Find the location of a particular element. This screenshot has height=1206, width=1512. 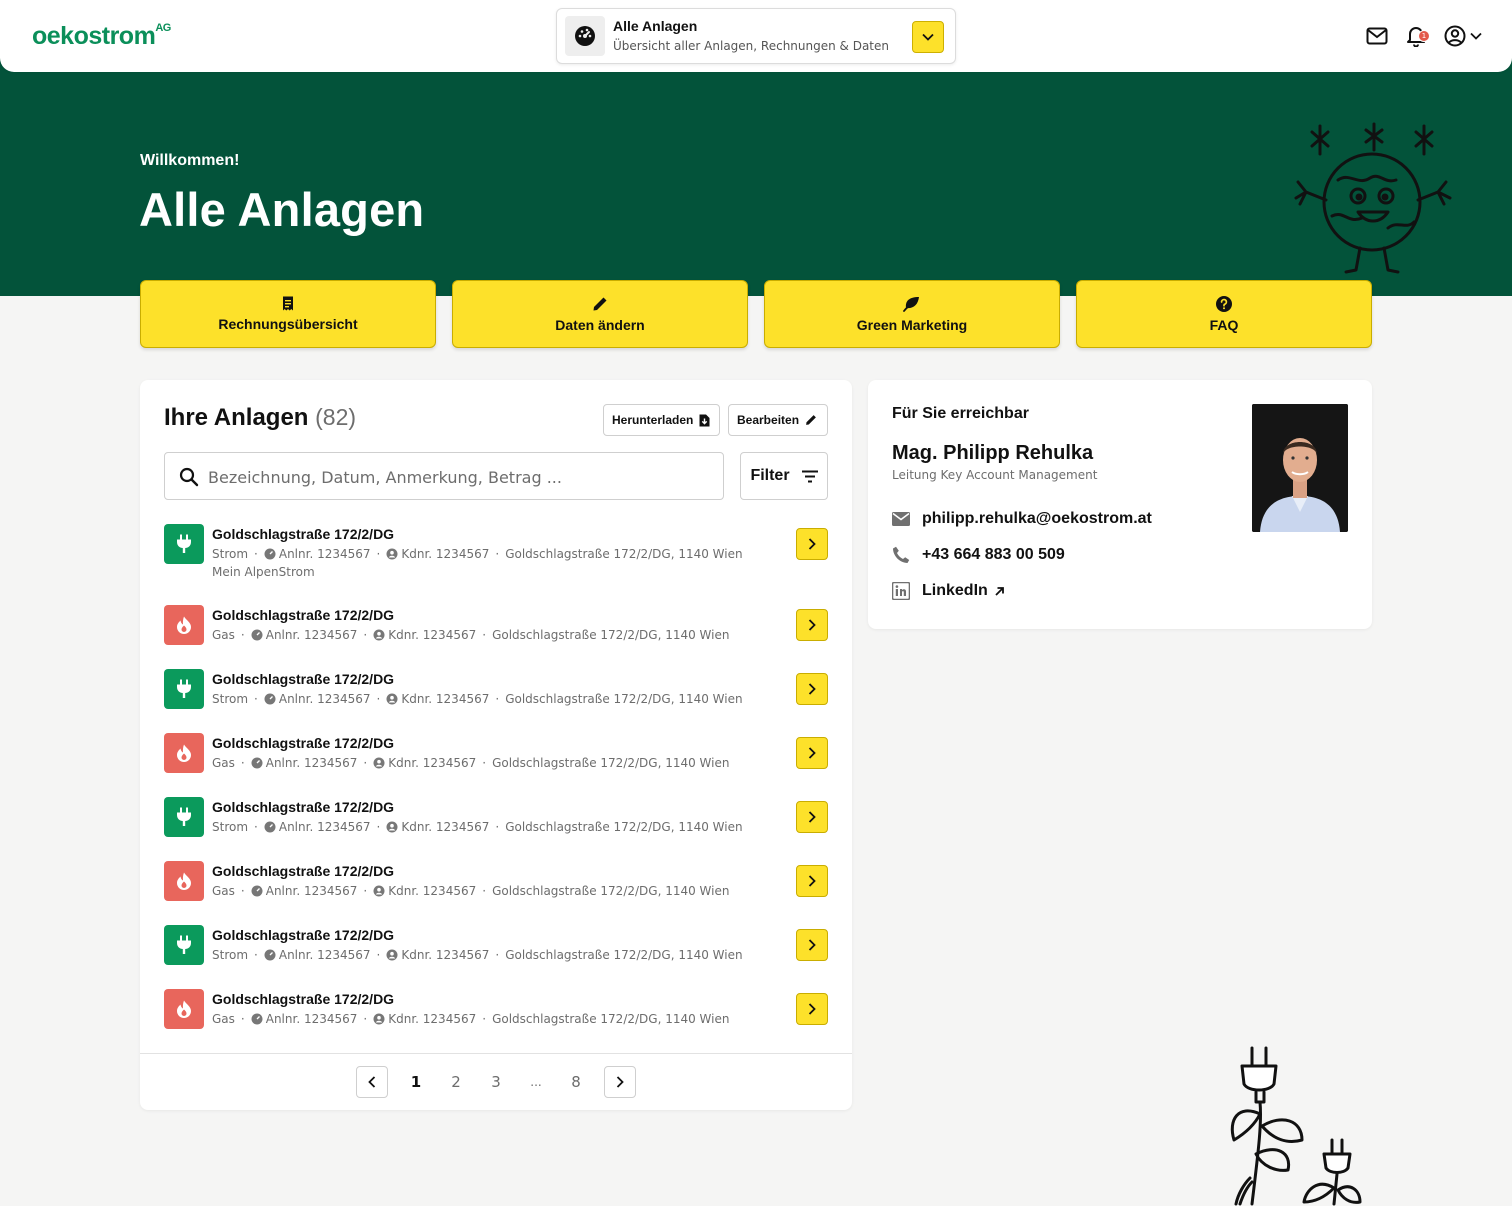

anlagen-count: (82) is located at coordinates (336, 417).